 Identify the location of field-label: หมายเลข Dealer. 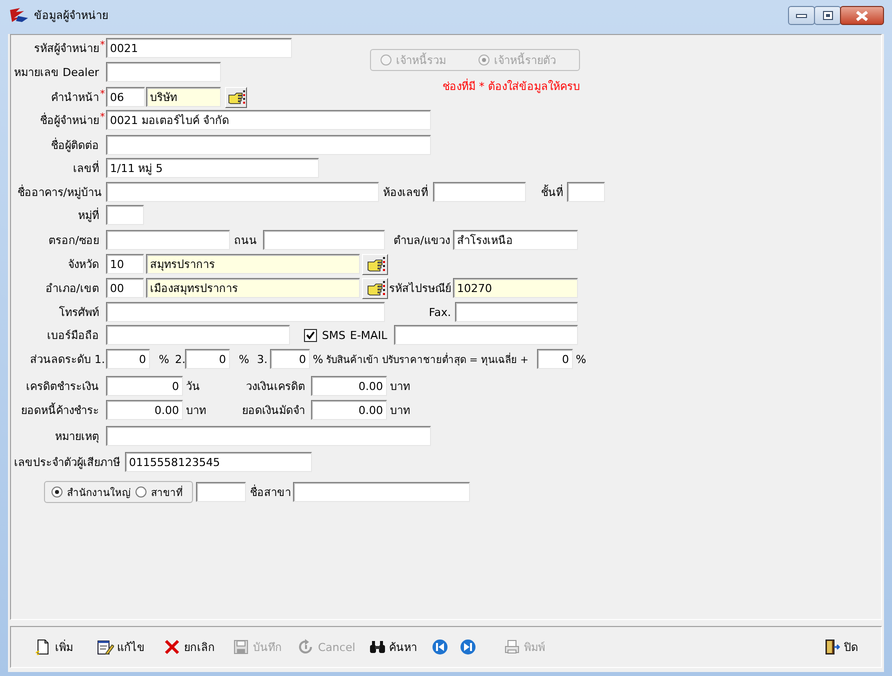
(56, 73).